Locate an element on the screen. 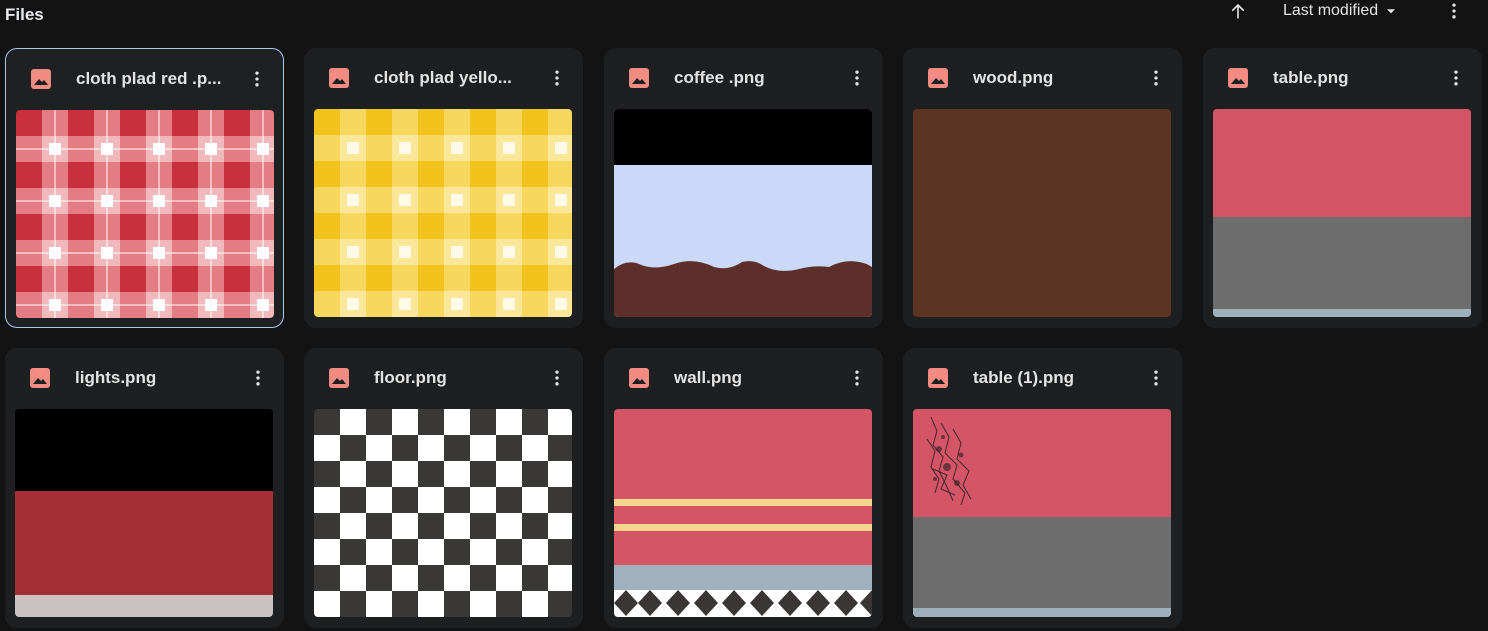 The width and height of the screenshot is (1488, 631). file-card: table.png is located at coordinates (1342, 188).